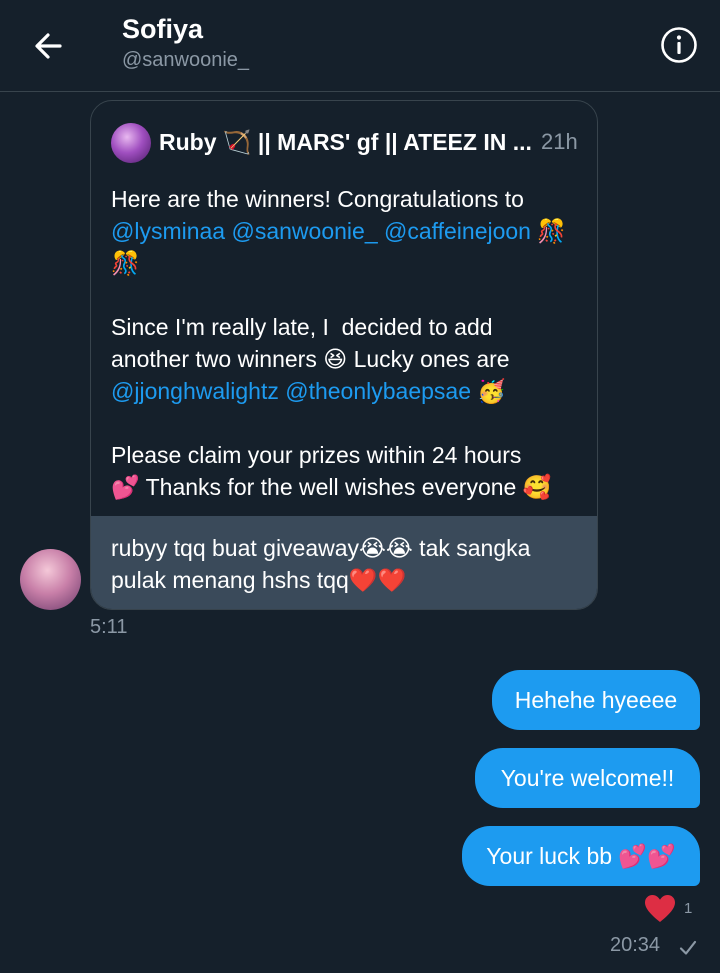 The image size is (720, 973). Describe the element at coordinates (635, 945) in the screenshot. I see `sent-timestamp: 20:34` at that location.